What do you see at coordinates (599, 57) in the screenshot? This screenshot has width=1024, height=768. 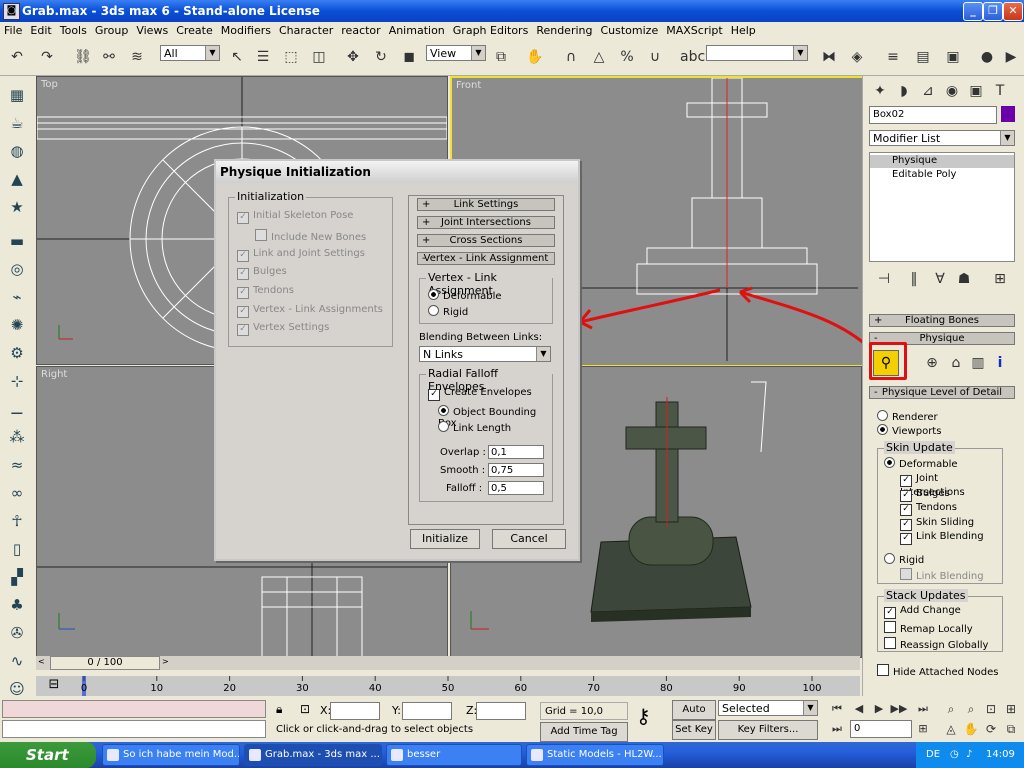 I see `angle-snap-icon: △` at bounding box center [599, 57].